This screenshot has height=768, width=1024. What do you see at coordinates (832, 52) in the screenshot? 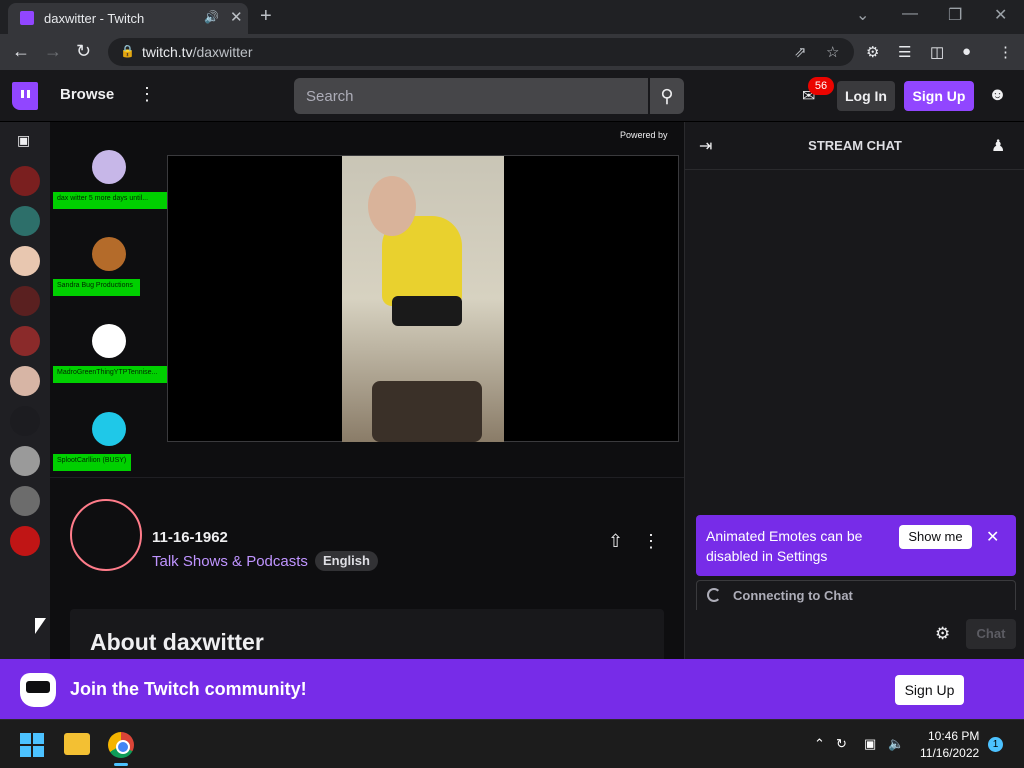
I see `bookmark-star-icon: ☆` at bounding box center [832, 52].